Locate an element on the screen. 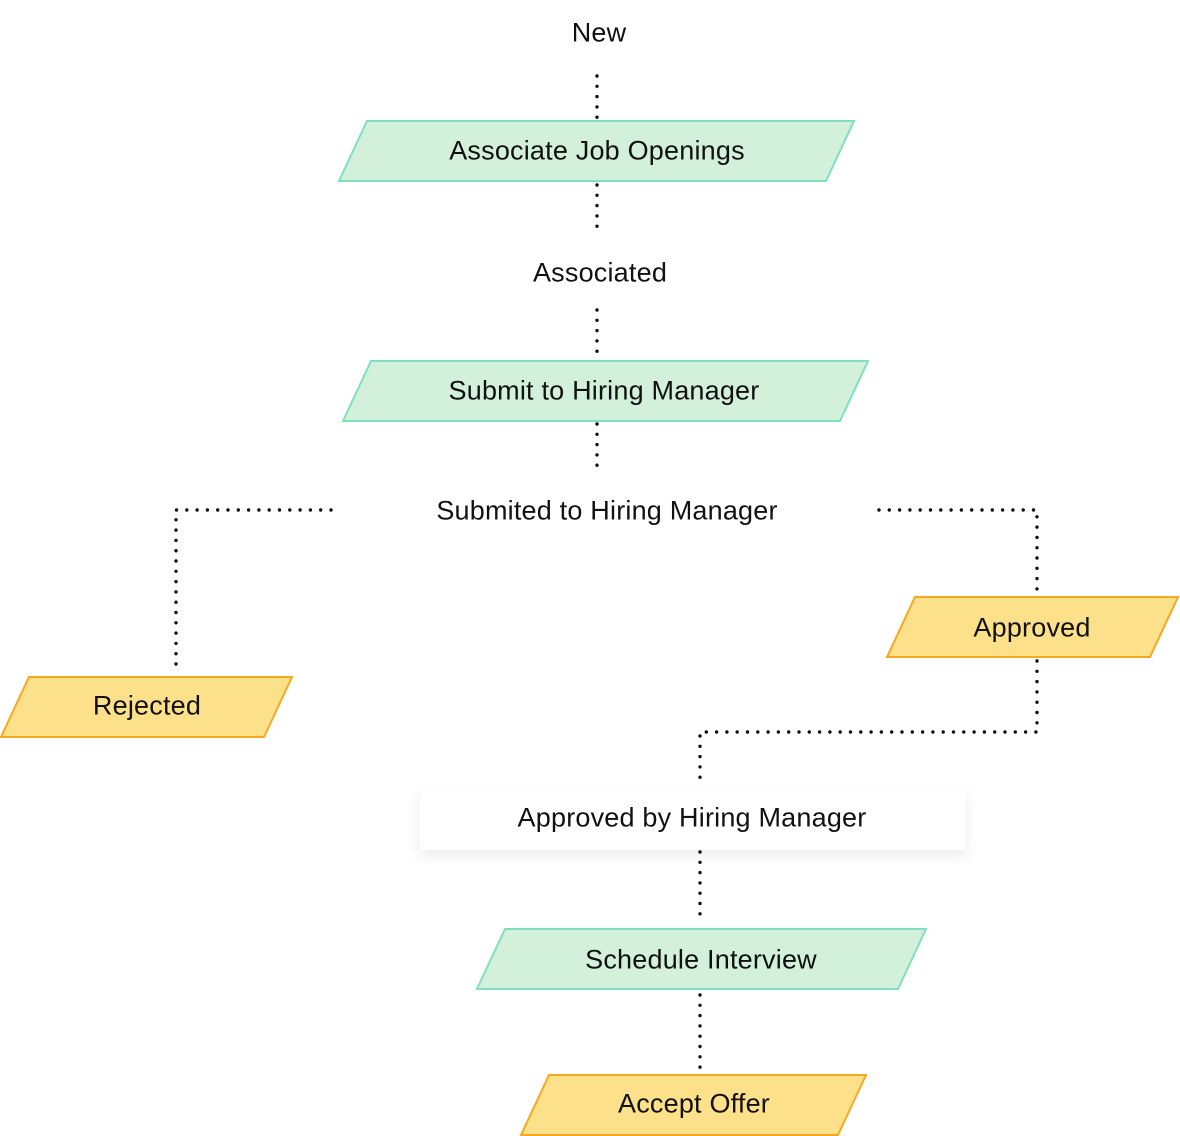 The height and width of the screenshot is (1136, 1180). status-new: New is located at coordinates (599, 32).